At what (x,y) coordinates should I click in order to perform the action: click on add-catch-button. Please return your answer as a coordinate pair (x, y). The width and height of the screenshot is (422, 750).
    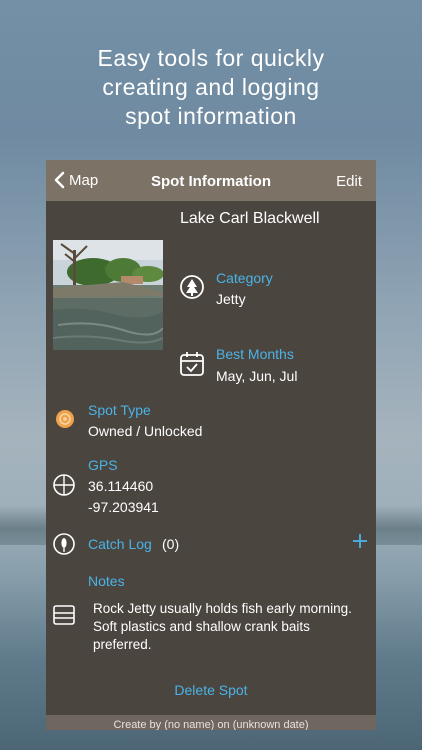
    Looking at the image, I should click on (360, 542).